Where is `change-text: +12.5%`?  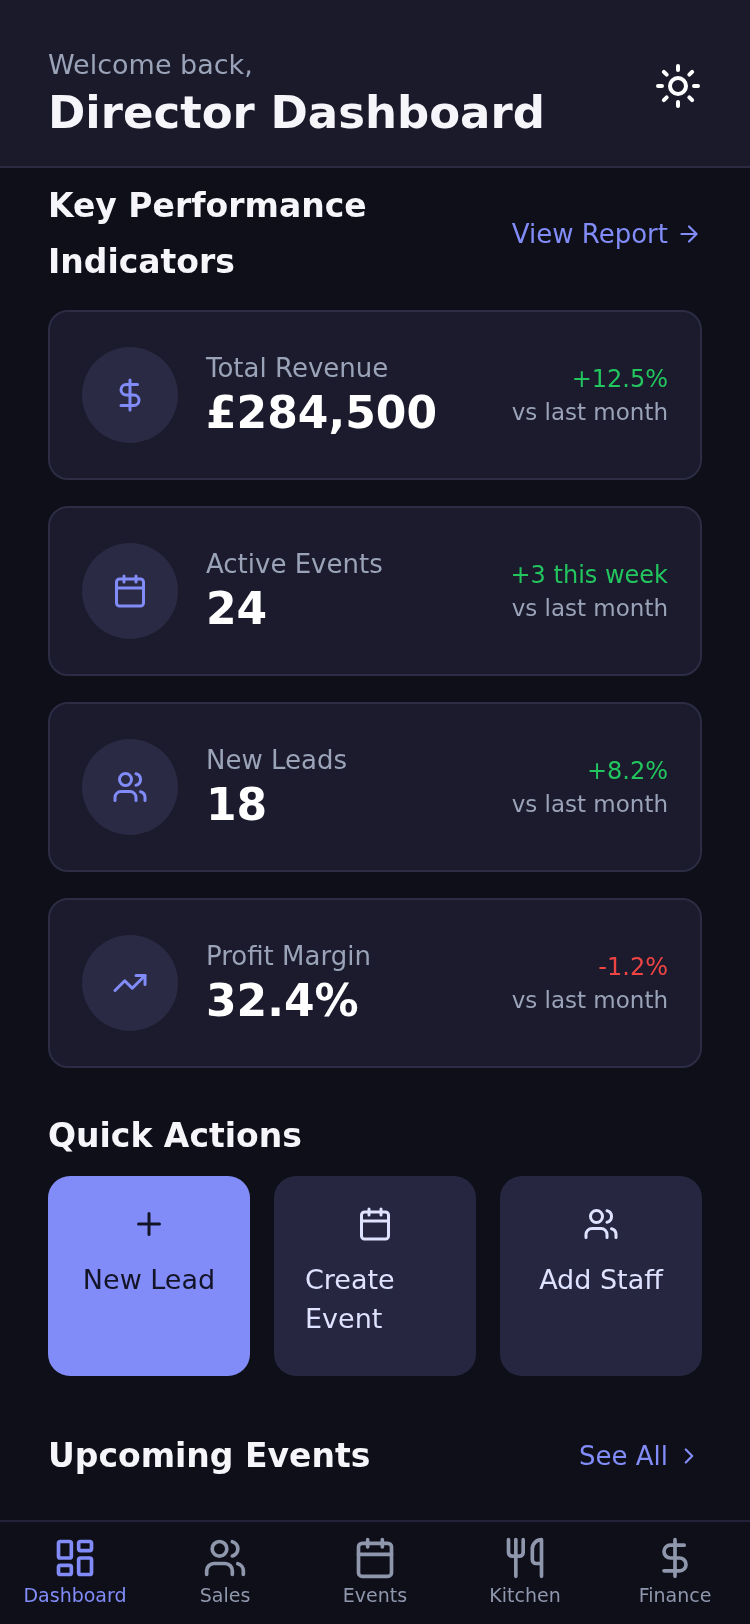
change-text: +12.5% is located at coordinates (619, 379).